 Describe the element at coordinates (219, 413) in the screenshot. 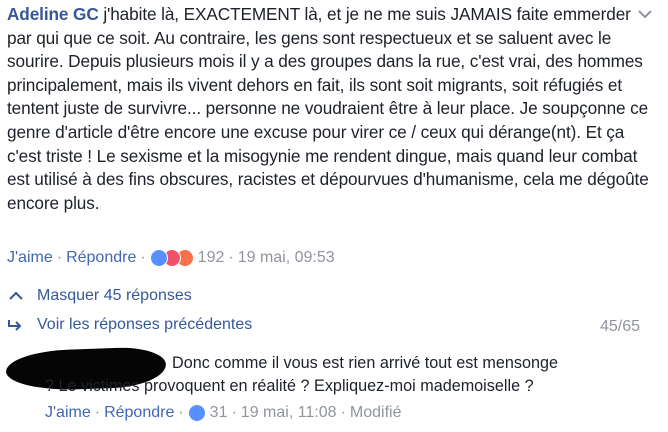

I see `reply-reaction-count: 31` at that location.